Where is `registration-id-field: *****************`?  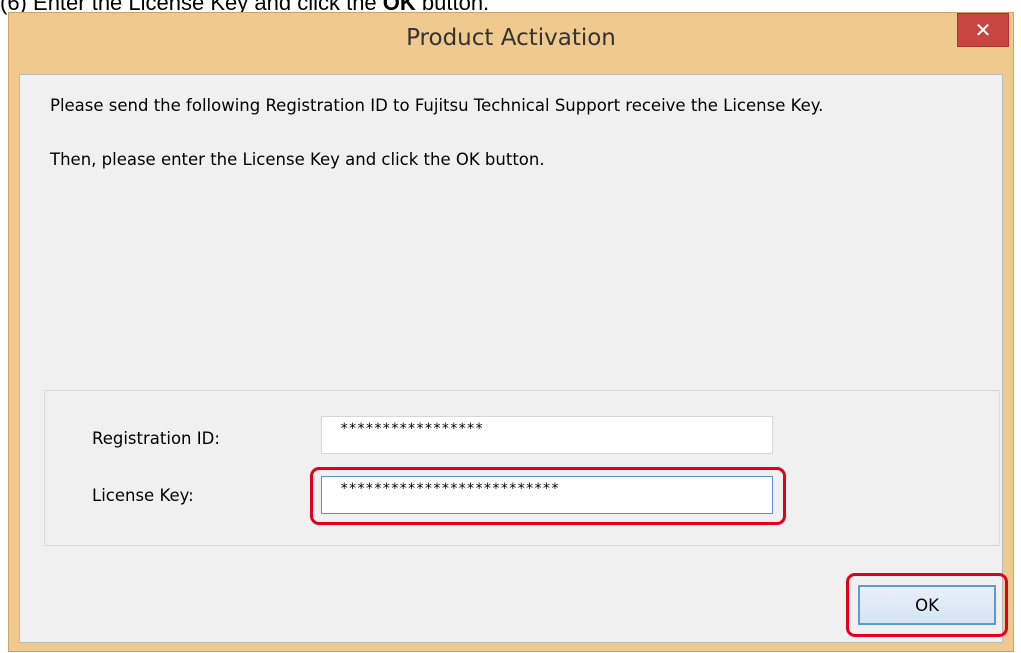 registration-id-field: ***************** is located at coordinates (547, 435).